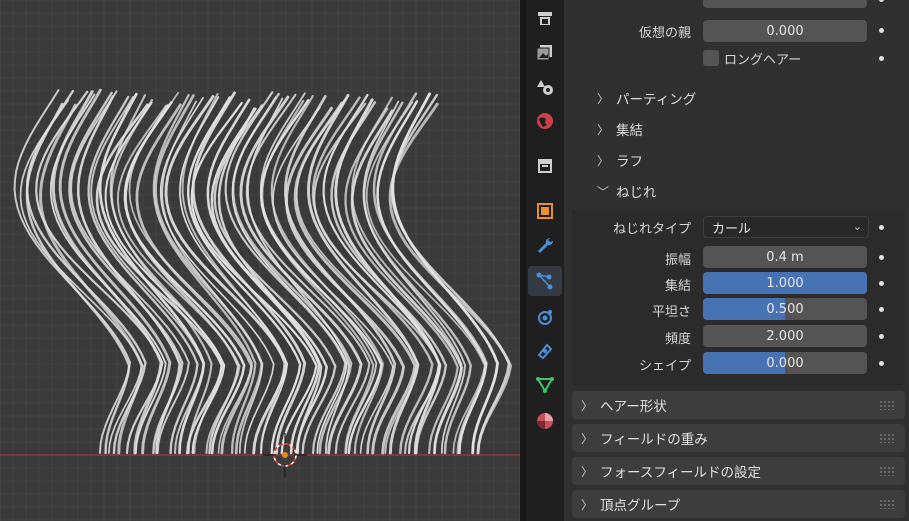 This screenshot has width=909, height=521. What do you see at coordinates (785, 309) in the screenshot?
I see `flatness-field: 0.500` at bounding box center [785, 309].